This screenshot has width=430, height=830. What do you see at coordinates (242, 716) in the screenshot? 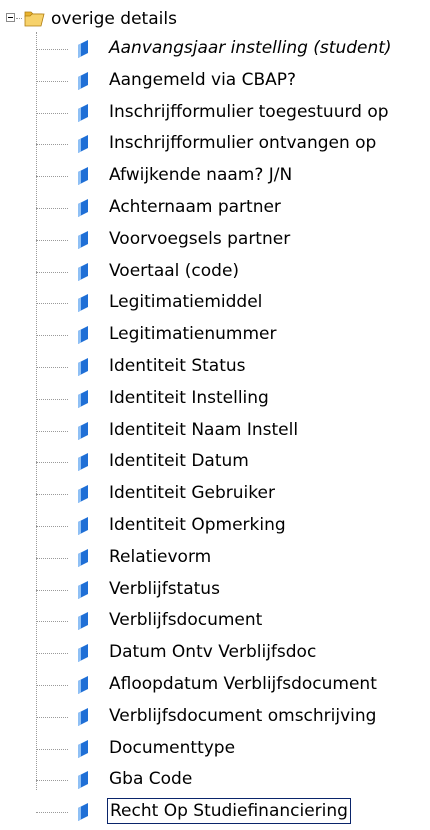
I see `tree-item-label: Verblijfsdocument omschrijving` at bounding box center [242, 716].